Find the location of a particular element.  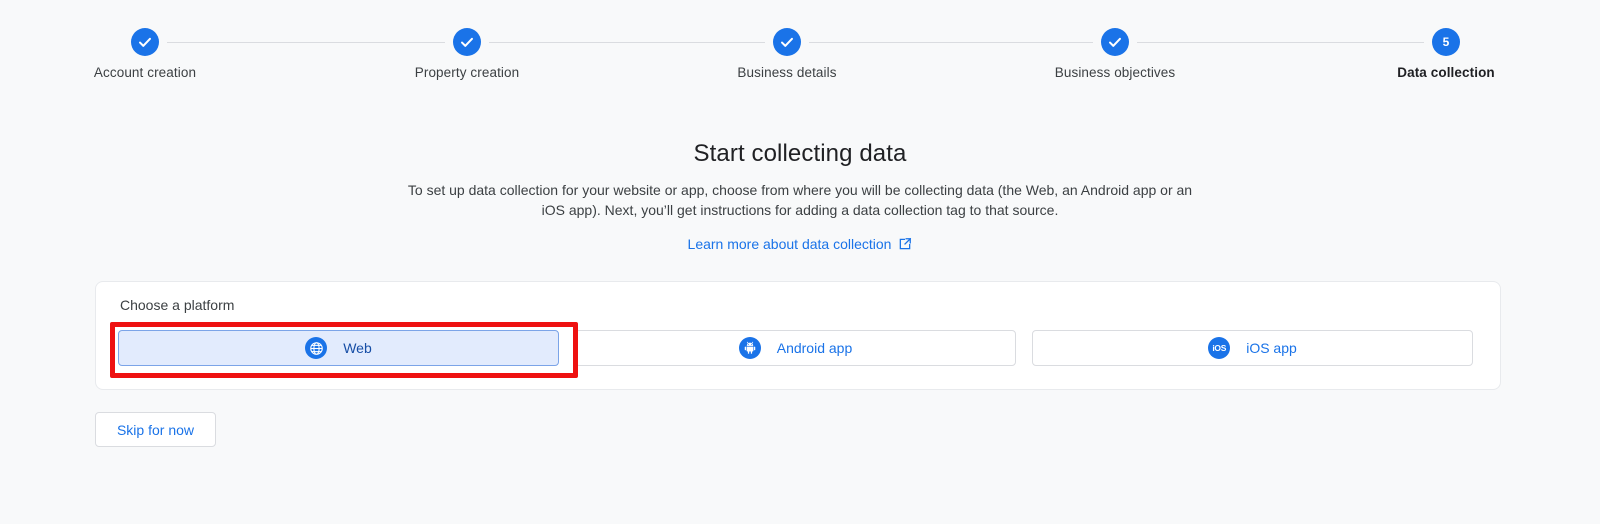

platform-option-list: Web Android app iOS iOS app is located at coordinates (795, 348).